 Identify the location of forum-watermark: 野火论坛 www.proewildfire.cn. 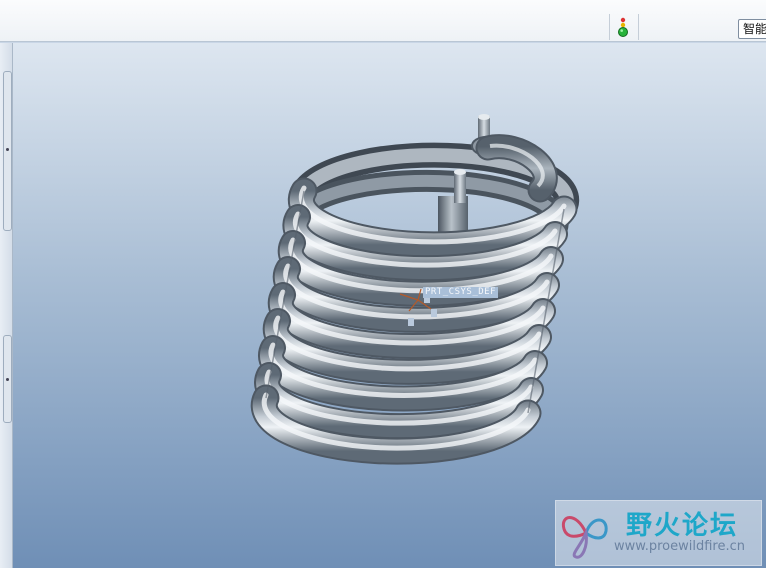
(658, 533).